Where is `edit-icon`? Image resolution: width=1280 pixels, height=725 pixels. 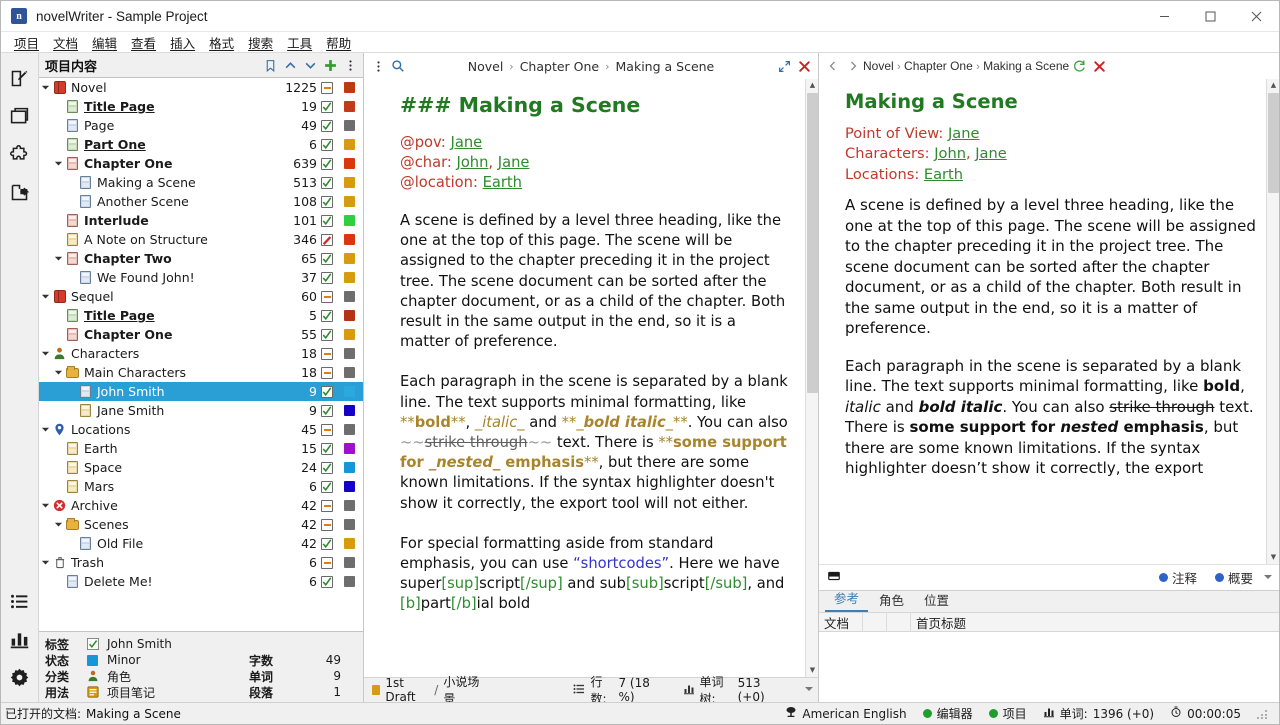
edit-icon is located at coordinates (20, 78).